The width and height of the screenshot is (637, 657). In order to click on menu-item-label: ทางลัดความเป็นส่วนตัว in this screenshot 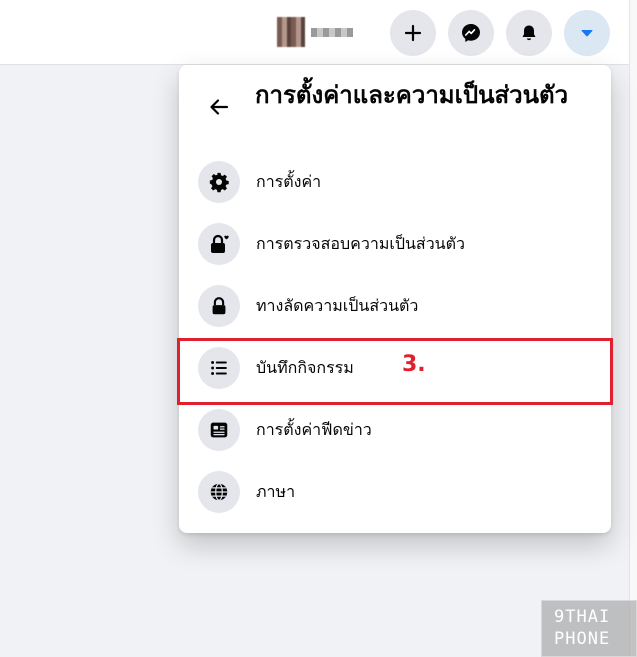, I will do `click(337, 305)`.